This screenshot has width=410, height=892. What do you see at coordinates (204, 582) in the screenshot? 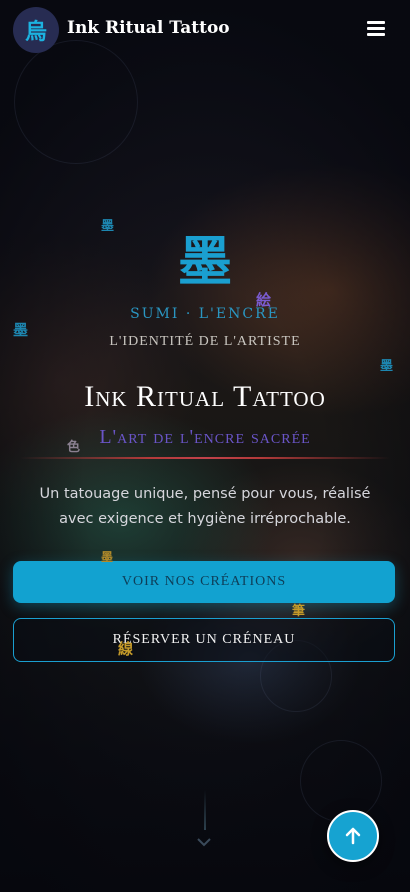
I see `view-creations-button: VOIR NOS CRÉATIONS` at bounding box center [204, 582].